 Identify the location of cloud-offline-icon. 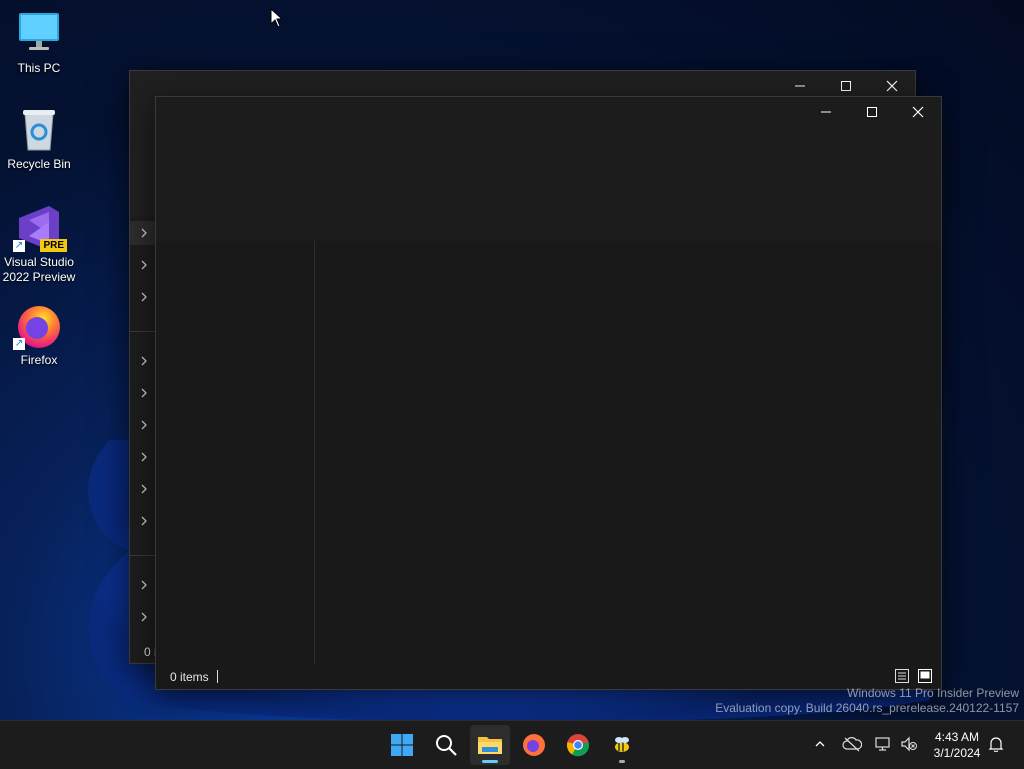
(852, 744).